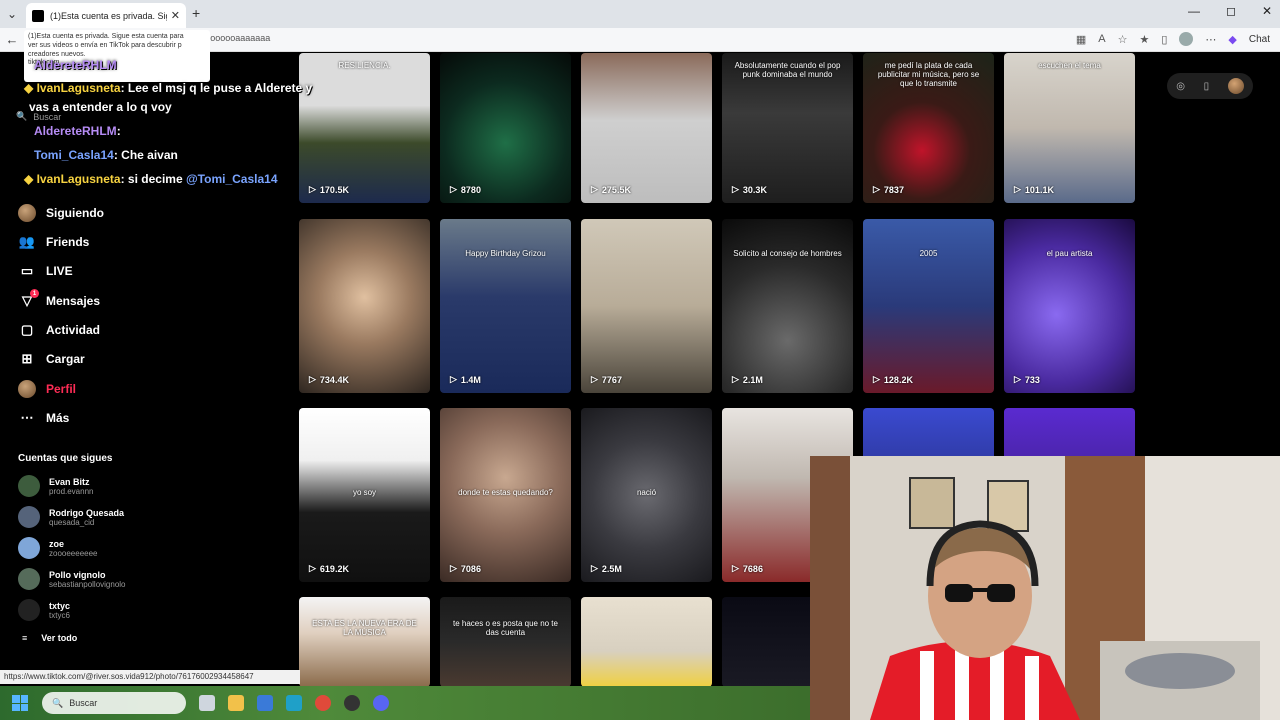 This screenshot has height=720, width=1280. What do you see at coordinates (73, 553) in the screenshot?
I see `account-handle: zoooeeeeeee` at bounding box center [73, 553].